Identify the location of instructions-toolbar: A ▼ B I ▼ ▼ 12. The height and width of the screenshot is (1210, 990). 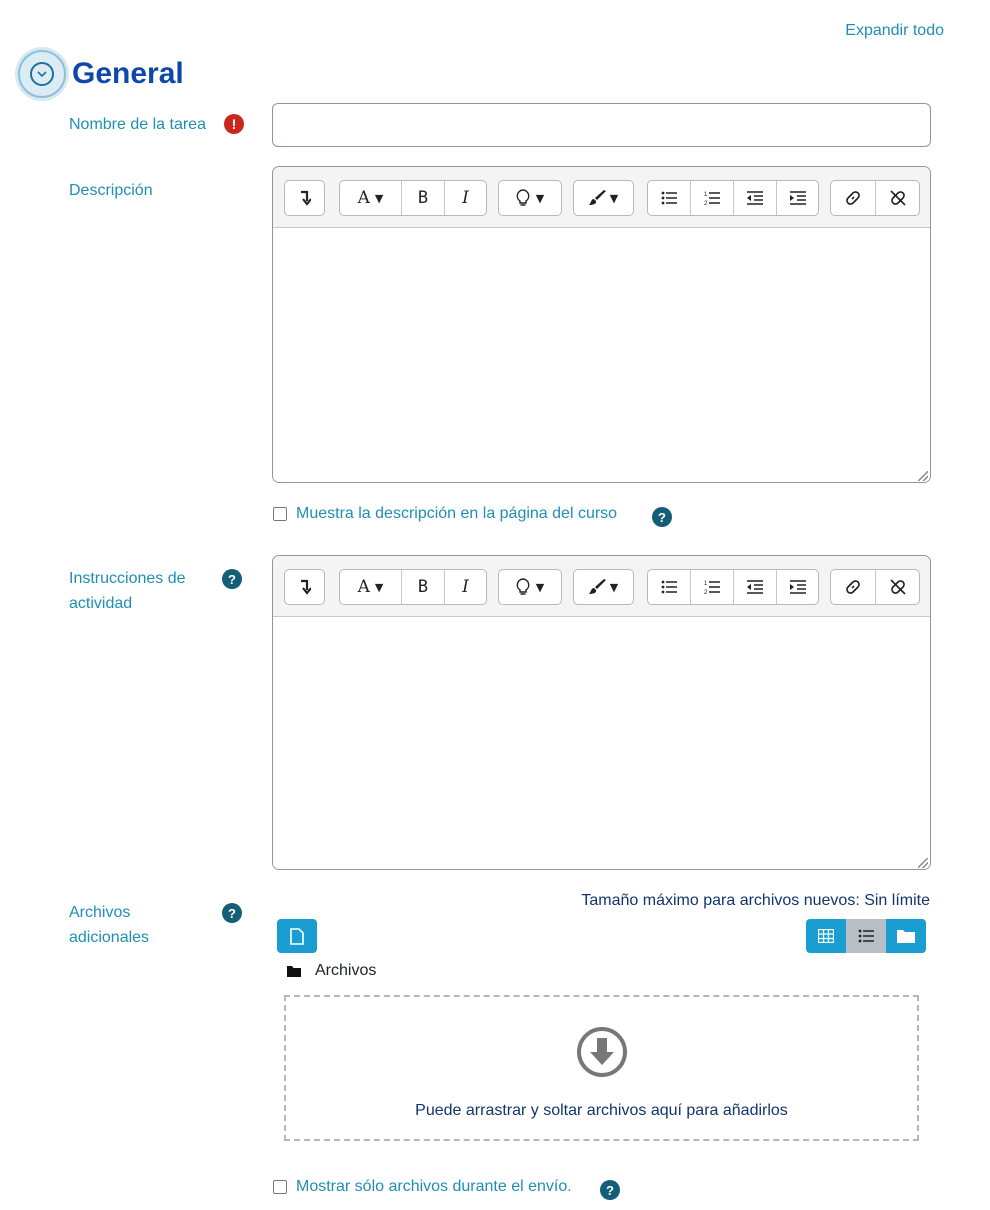
(601, 586).